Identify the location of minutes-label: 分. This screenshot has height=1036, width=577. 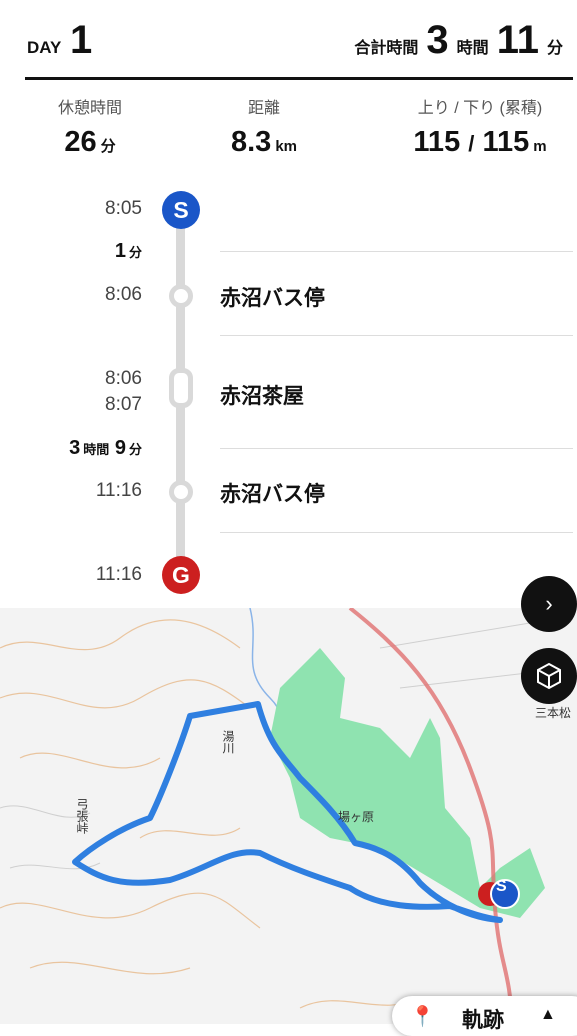
(554, 48).